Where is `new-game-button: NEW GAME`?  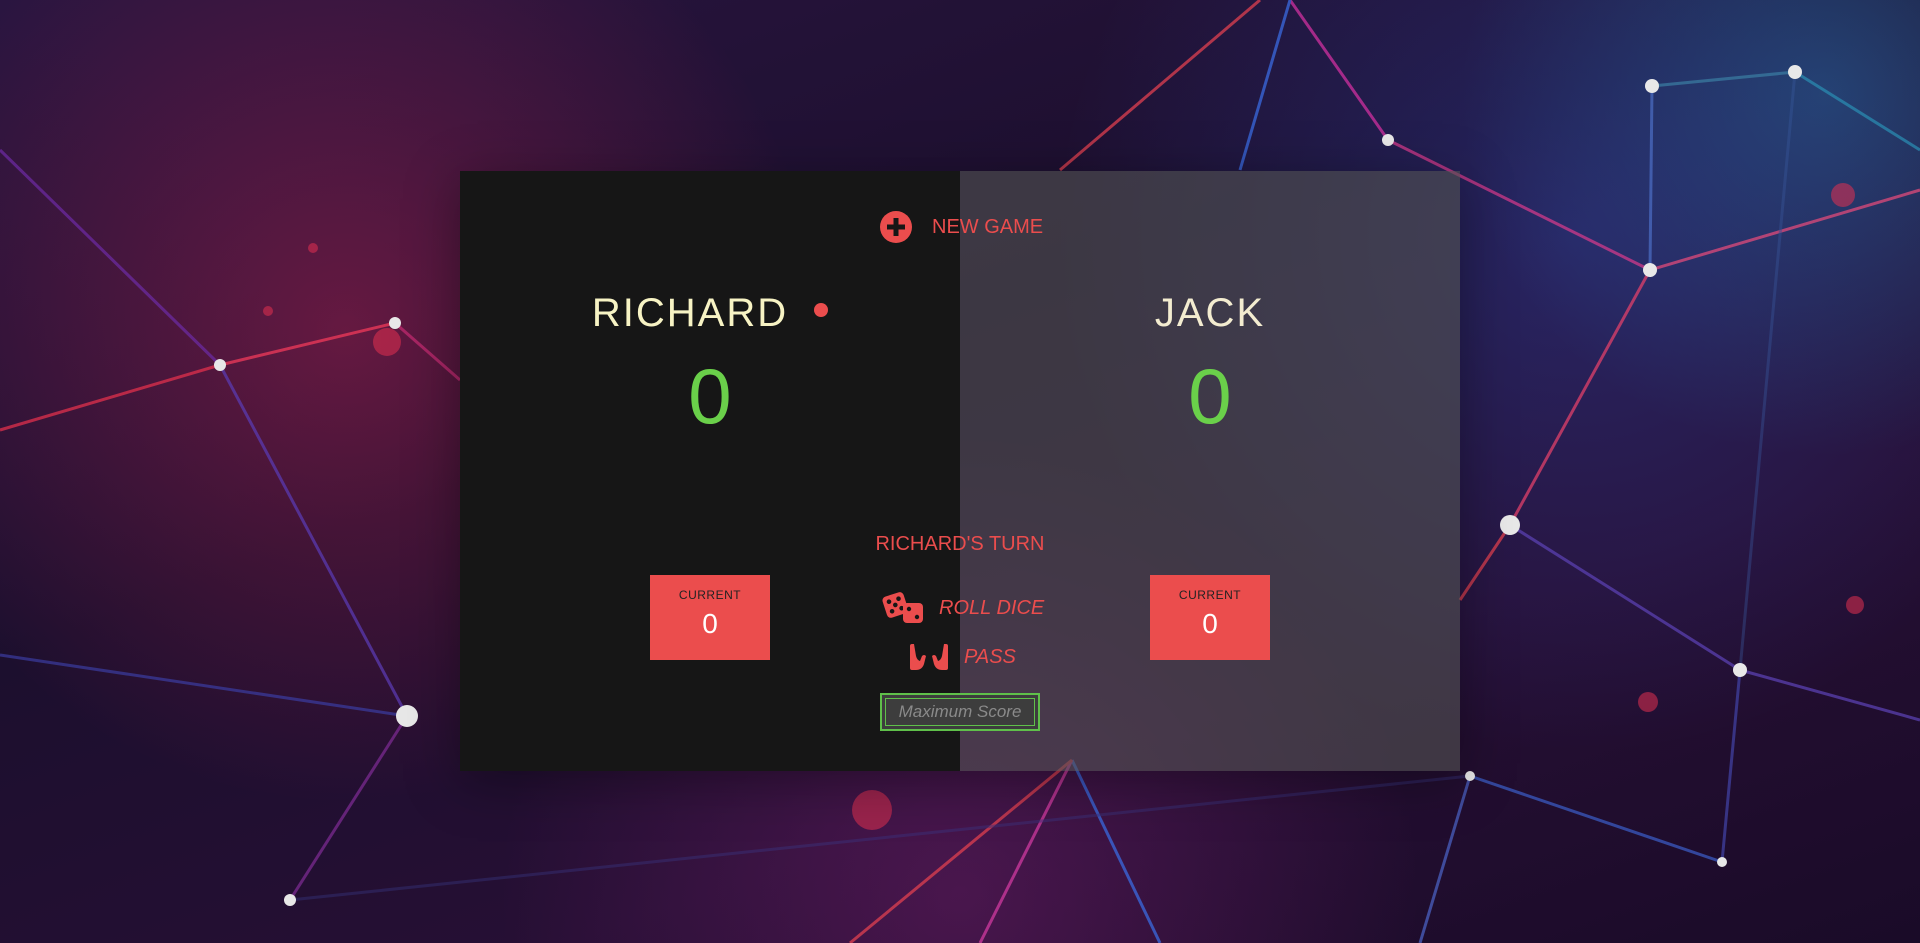
new-game-button: NEW GAME is located at coordinates (961, 227).